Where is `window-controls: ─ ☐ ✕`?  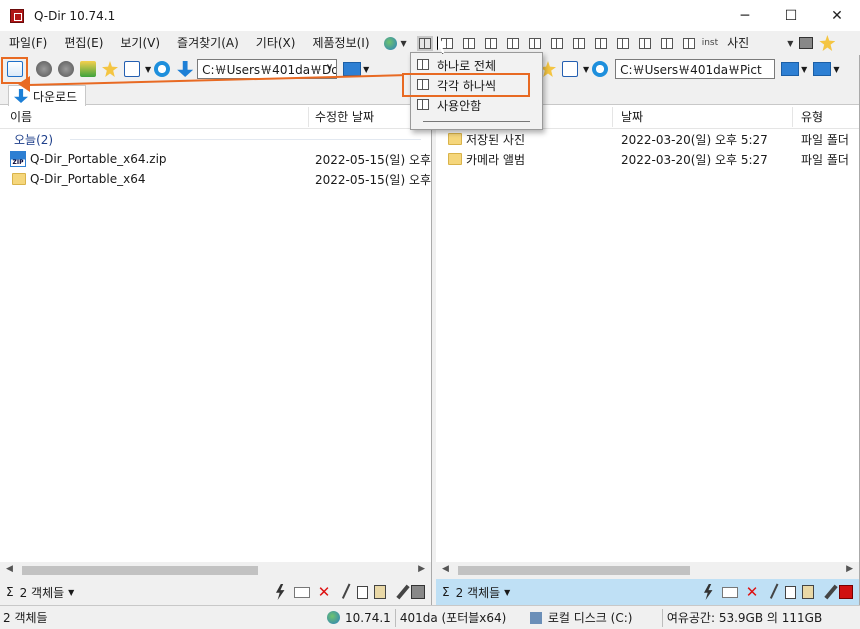
window-controls: ─ ☐ ✕ is located at coordinates (791, 15).